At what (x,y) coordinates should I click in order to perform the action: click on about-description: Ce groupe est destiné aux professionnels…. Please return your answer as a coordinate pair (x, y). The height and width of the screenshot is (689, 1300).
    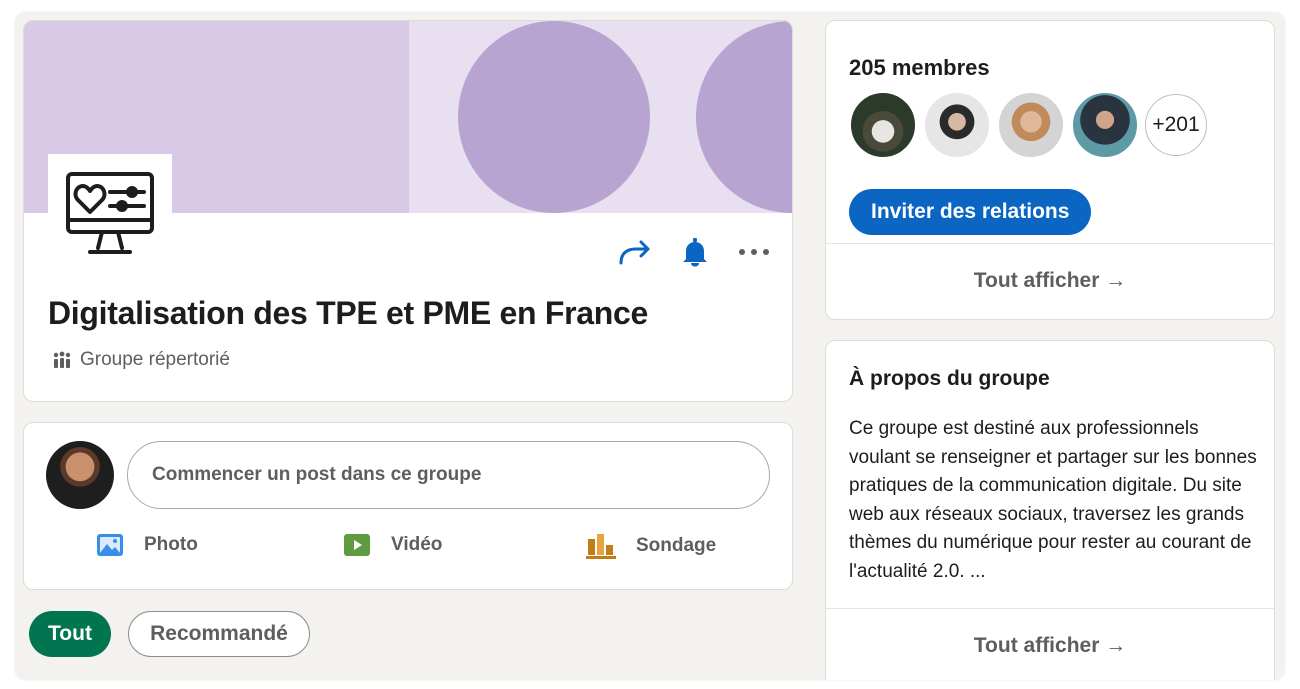
    Looking at the image, I should click on (1053, 500).